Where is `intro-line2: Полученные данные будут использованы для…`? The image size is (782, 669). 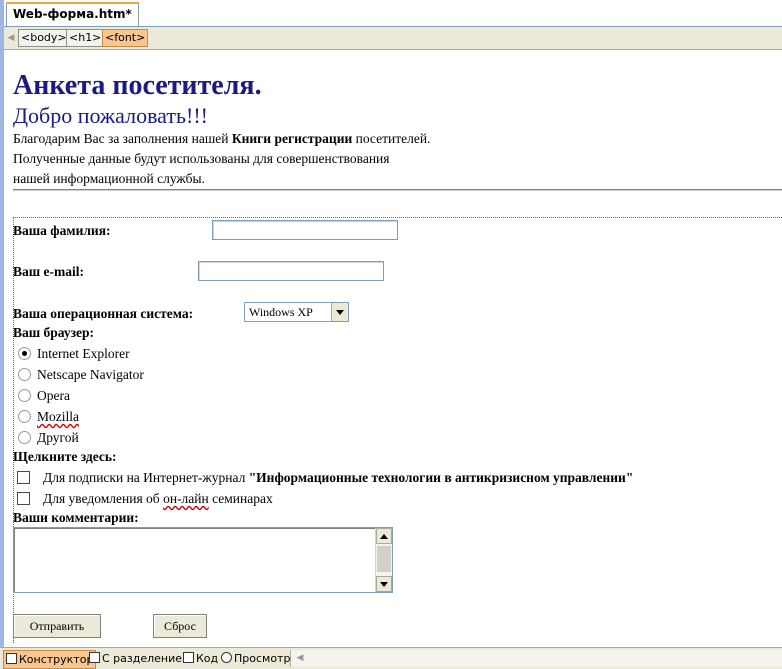
intro-line2: Полученные данные будут использованы для… is located at coordinates (201, 158).